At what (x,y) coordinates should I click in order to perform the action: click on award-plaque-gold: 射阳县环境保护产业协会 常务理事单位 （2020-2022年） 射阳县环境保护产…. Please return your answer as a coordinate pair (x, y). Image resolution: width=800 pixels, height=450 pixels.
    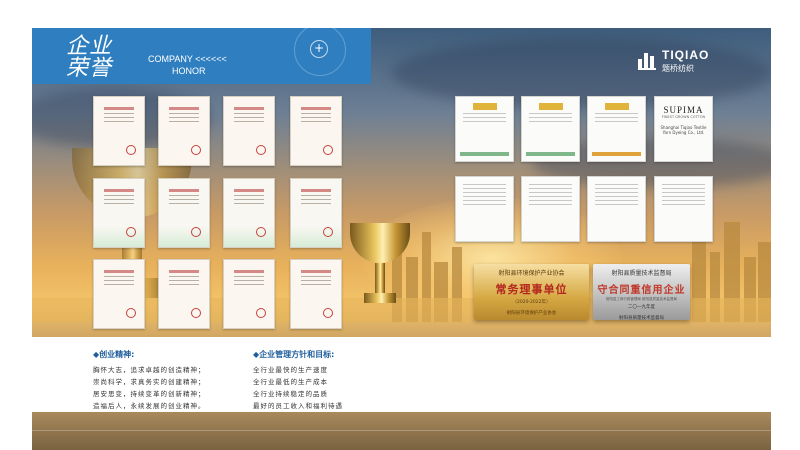
    Looking at the image, I should click on (531, 292).